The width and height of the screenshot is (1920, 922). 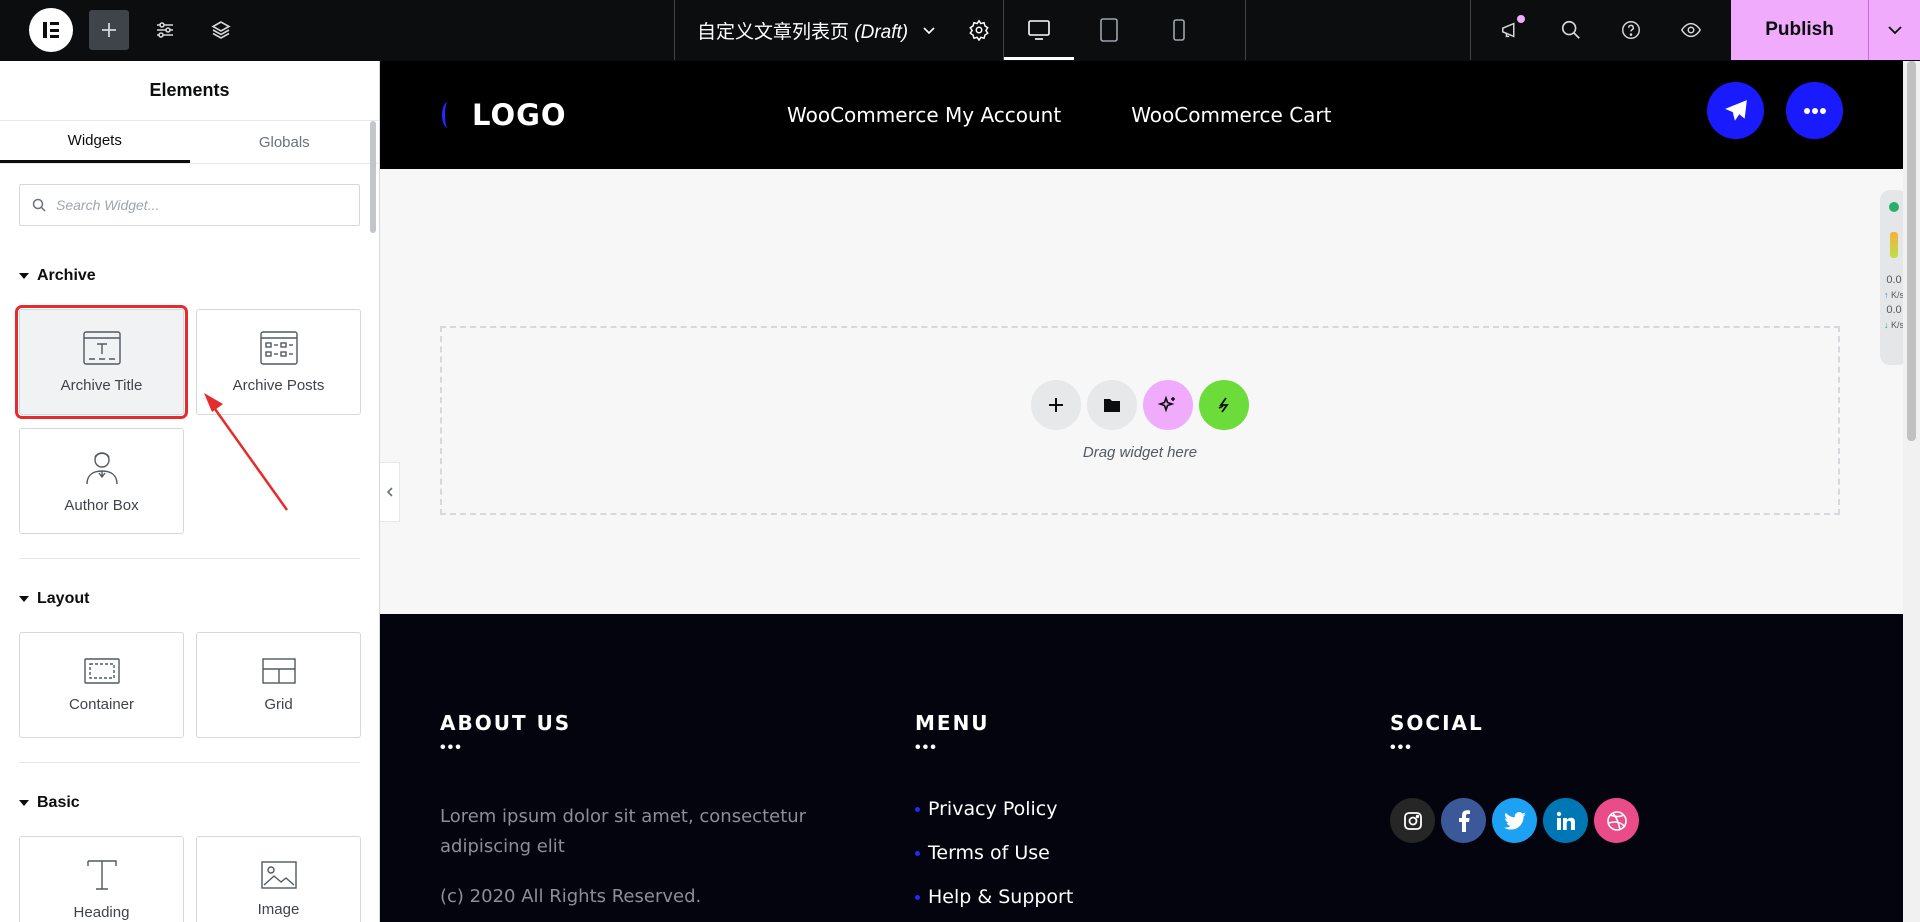 I want to click on eye-icon, so click(x=1691, y=30).